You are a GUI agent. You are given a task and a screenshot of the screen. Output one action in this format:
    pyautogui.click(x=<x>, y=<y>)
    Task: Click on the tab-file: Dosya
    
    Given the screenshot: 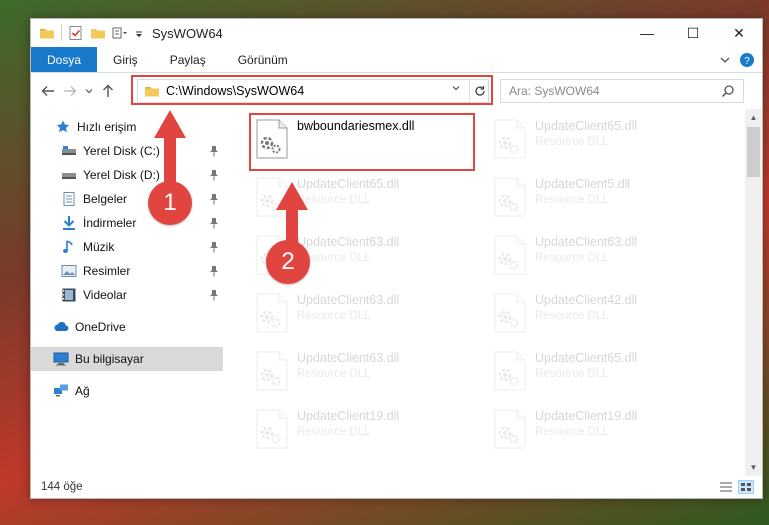 What is the action you would take?
    pyautogui.click(x=64, y=59)
    